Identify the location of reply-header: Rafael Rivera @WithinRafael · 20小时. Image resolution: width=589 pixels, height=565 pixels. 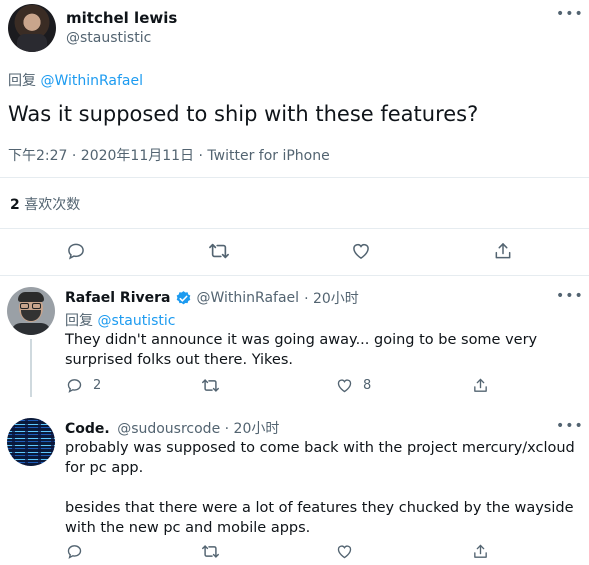
(212, 298).